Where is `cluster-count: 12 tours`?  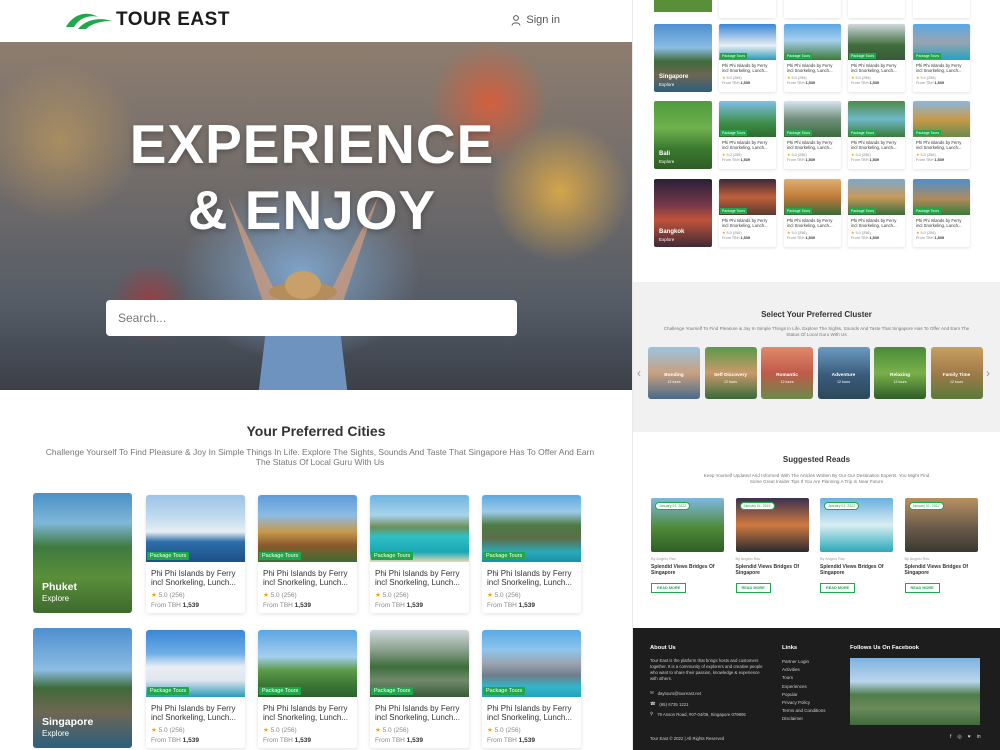
cluster-count: 12 tours is located at coordinates (843, 382).